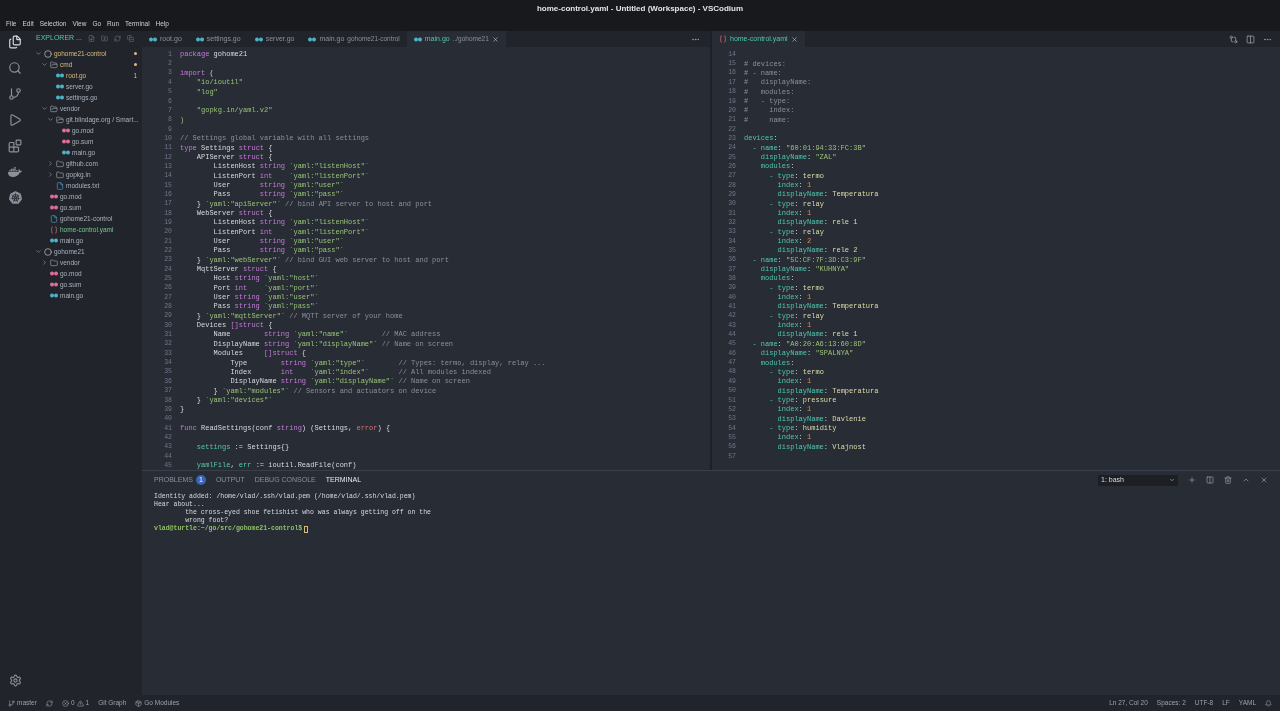  Describe the element at coordinates (49, 703) in the screenshot. I see `sync-icon` at that location.